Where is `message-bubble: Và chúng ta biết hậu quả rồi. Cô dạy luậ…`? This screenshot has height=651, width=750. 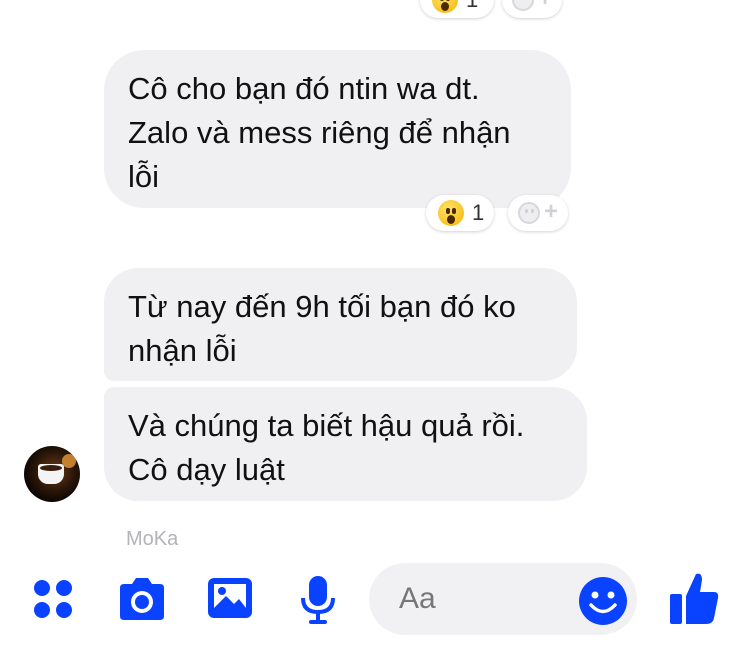 message-bubble: Và chúng ta biết hậu quả rồi. Cô dạy luậ… is located at coordinates (345, 444).